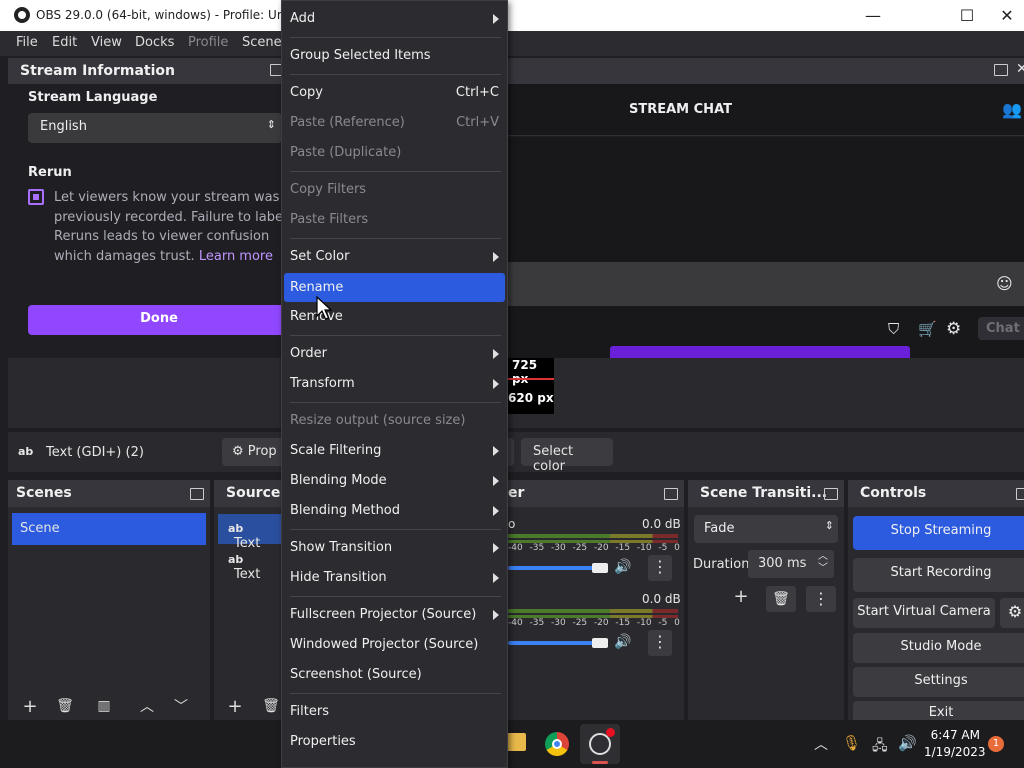  Describe the element at coordinates (109, 600) in the screenshot. I see `scenes-dock: Scenes Scene + 🗑 ▥ ︿ ﹀` at that location.